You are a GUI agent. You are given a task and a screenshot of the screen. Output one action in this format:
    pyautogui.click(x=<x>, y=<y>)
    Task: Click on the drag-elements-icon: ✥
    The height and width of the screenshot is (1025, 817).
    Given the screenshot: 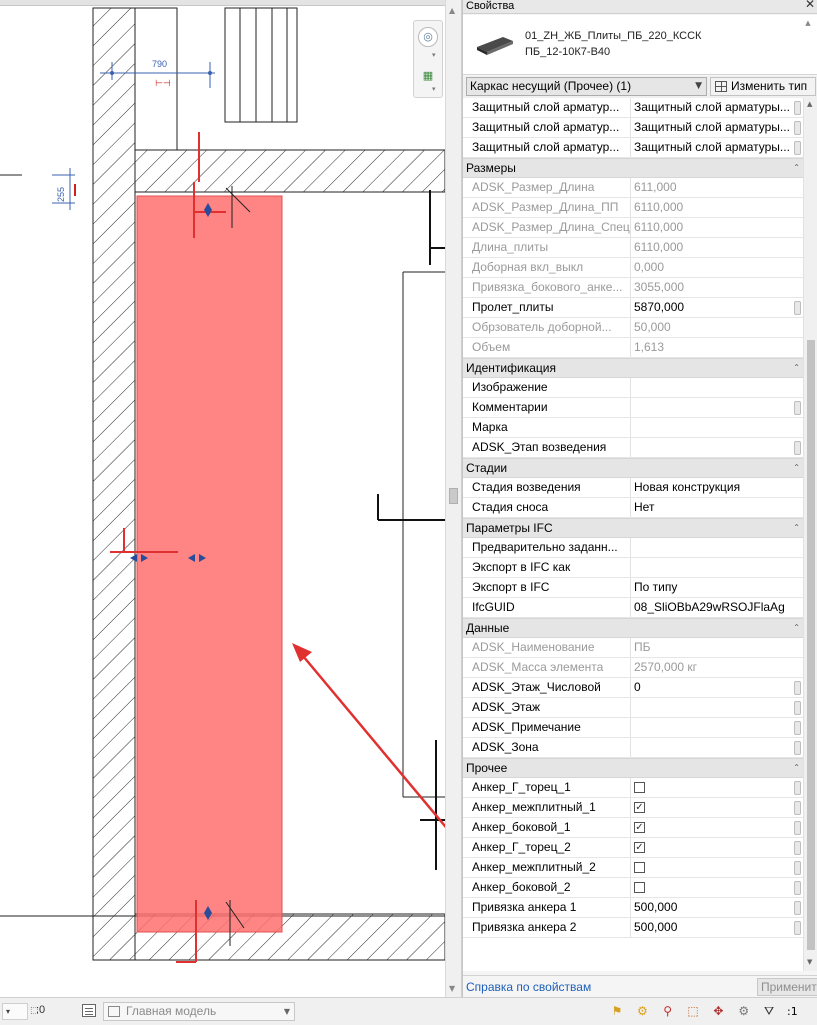 What is the action you would take?
    pyautogui.click(x=718, y=1011)
    